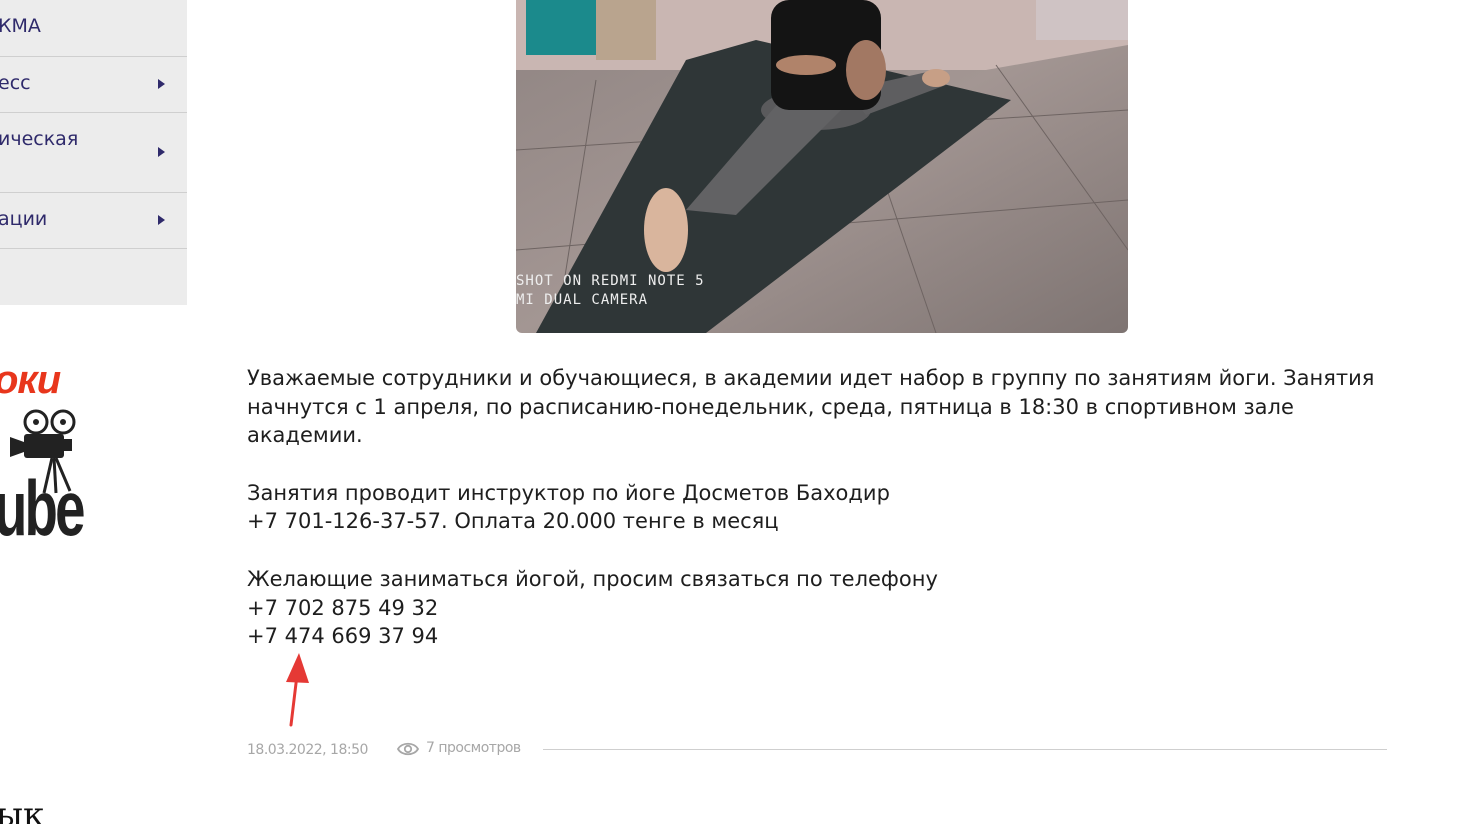 The width and height of the screenshot is (1469, 824). What do you see at coordinates (473, 748) in the screenshot?
I see `view-count: 7 просмотров` at bounding box center [473, 748].